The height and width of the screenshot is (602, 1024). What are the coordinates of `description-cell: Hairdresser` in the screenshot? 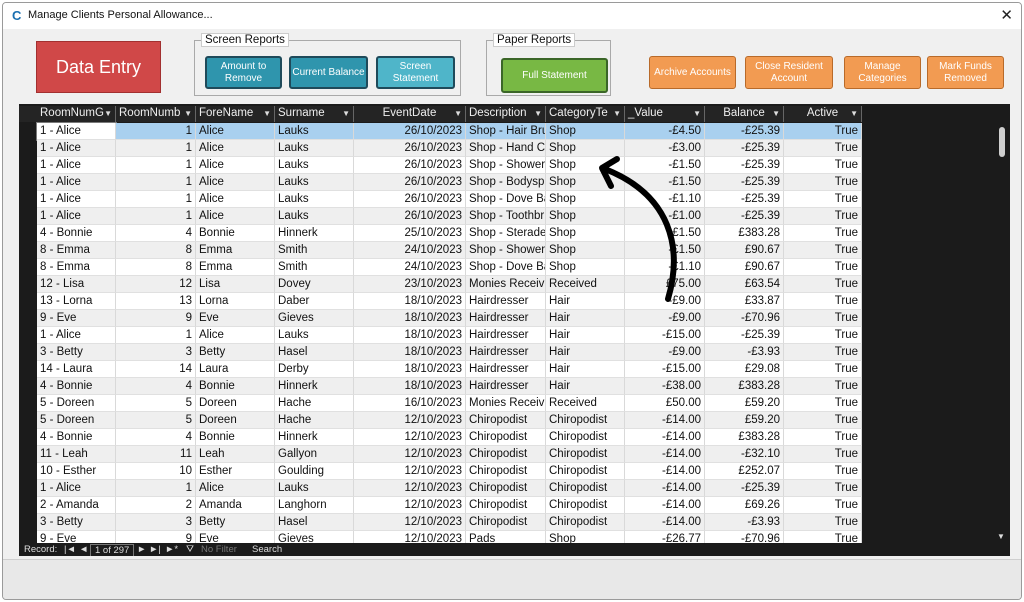 It's located at (506, 369).